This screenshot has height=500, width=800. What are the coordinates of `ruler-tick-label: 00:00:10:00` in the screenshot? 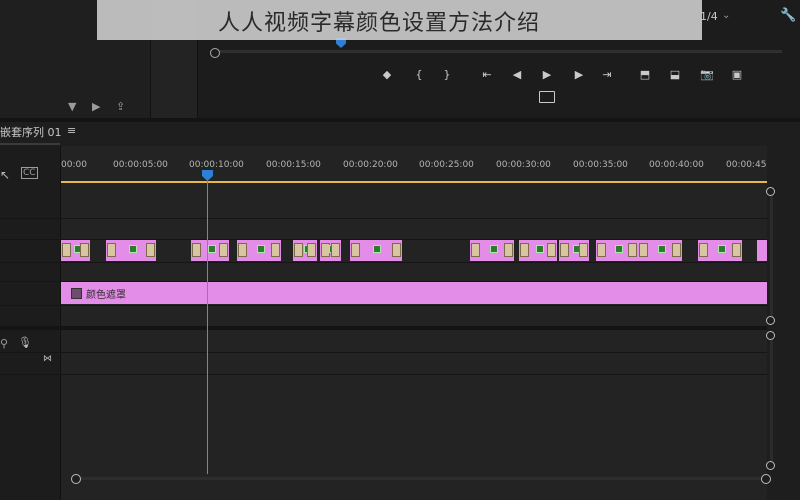 It's located at (216, 165).